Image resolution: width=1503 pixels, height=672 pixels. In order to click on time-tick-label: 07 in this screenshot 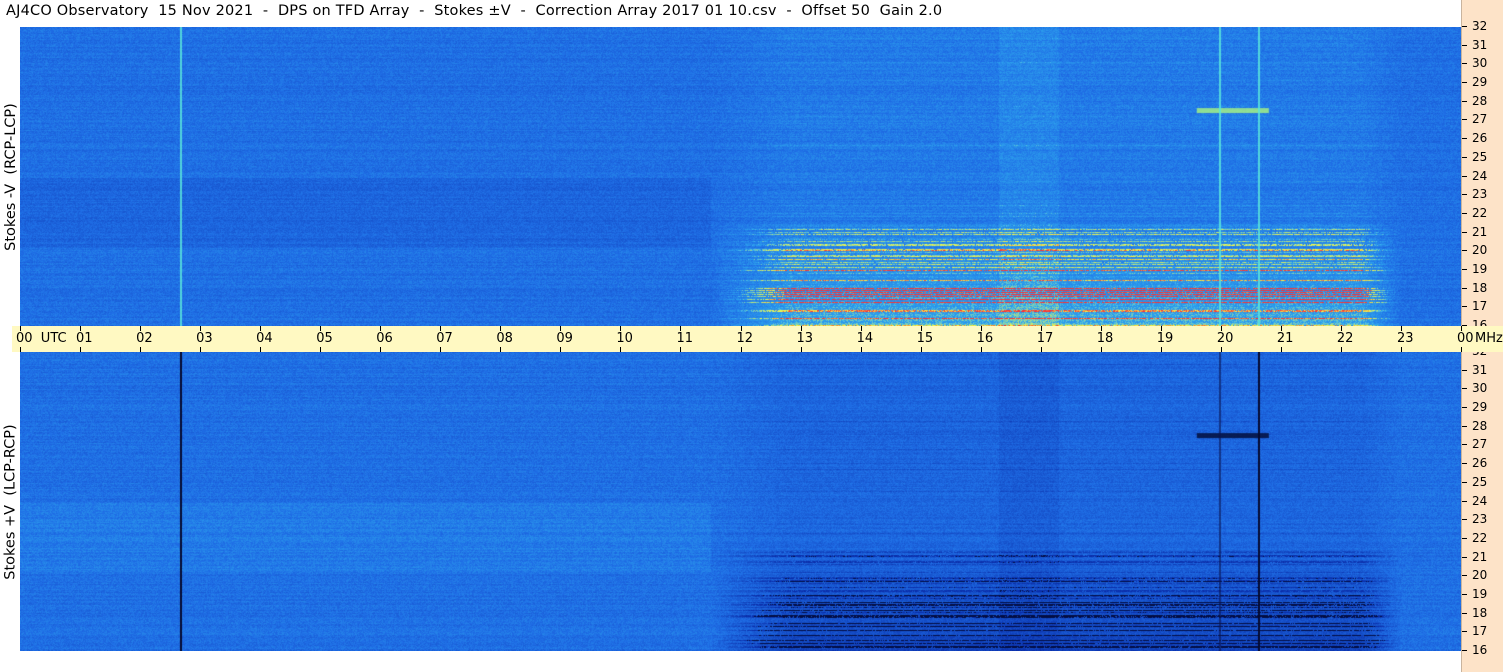, I will do `click(444, 338)`.